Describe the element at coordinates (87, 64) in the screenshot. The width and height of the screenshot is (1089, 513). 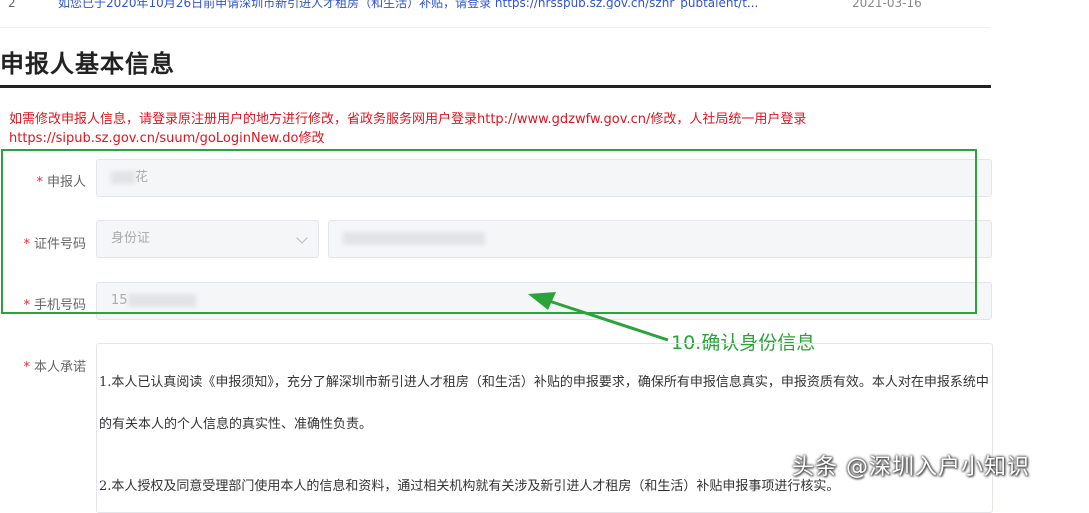
I see `section-title: 申报人基本信息` at that location.